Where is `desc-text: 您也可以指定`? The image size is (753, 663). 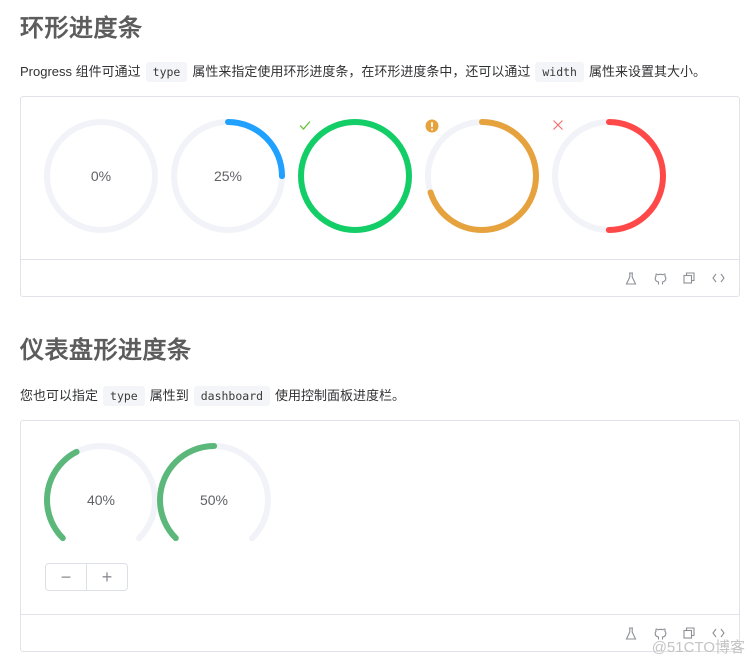 desc-text: 您也可以指定 is located at coordinates (59, 395).